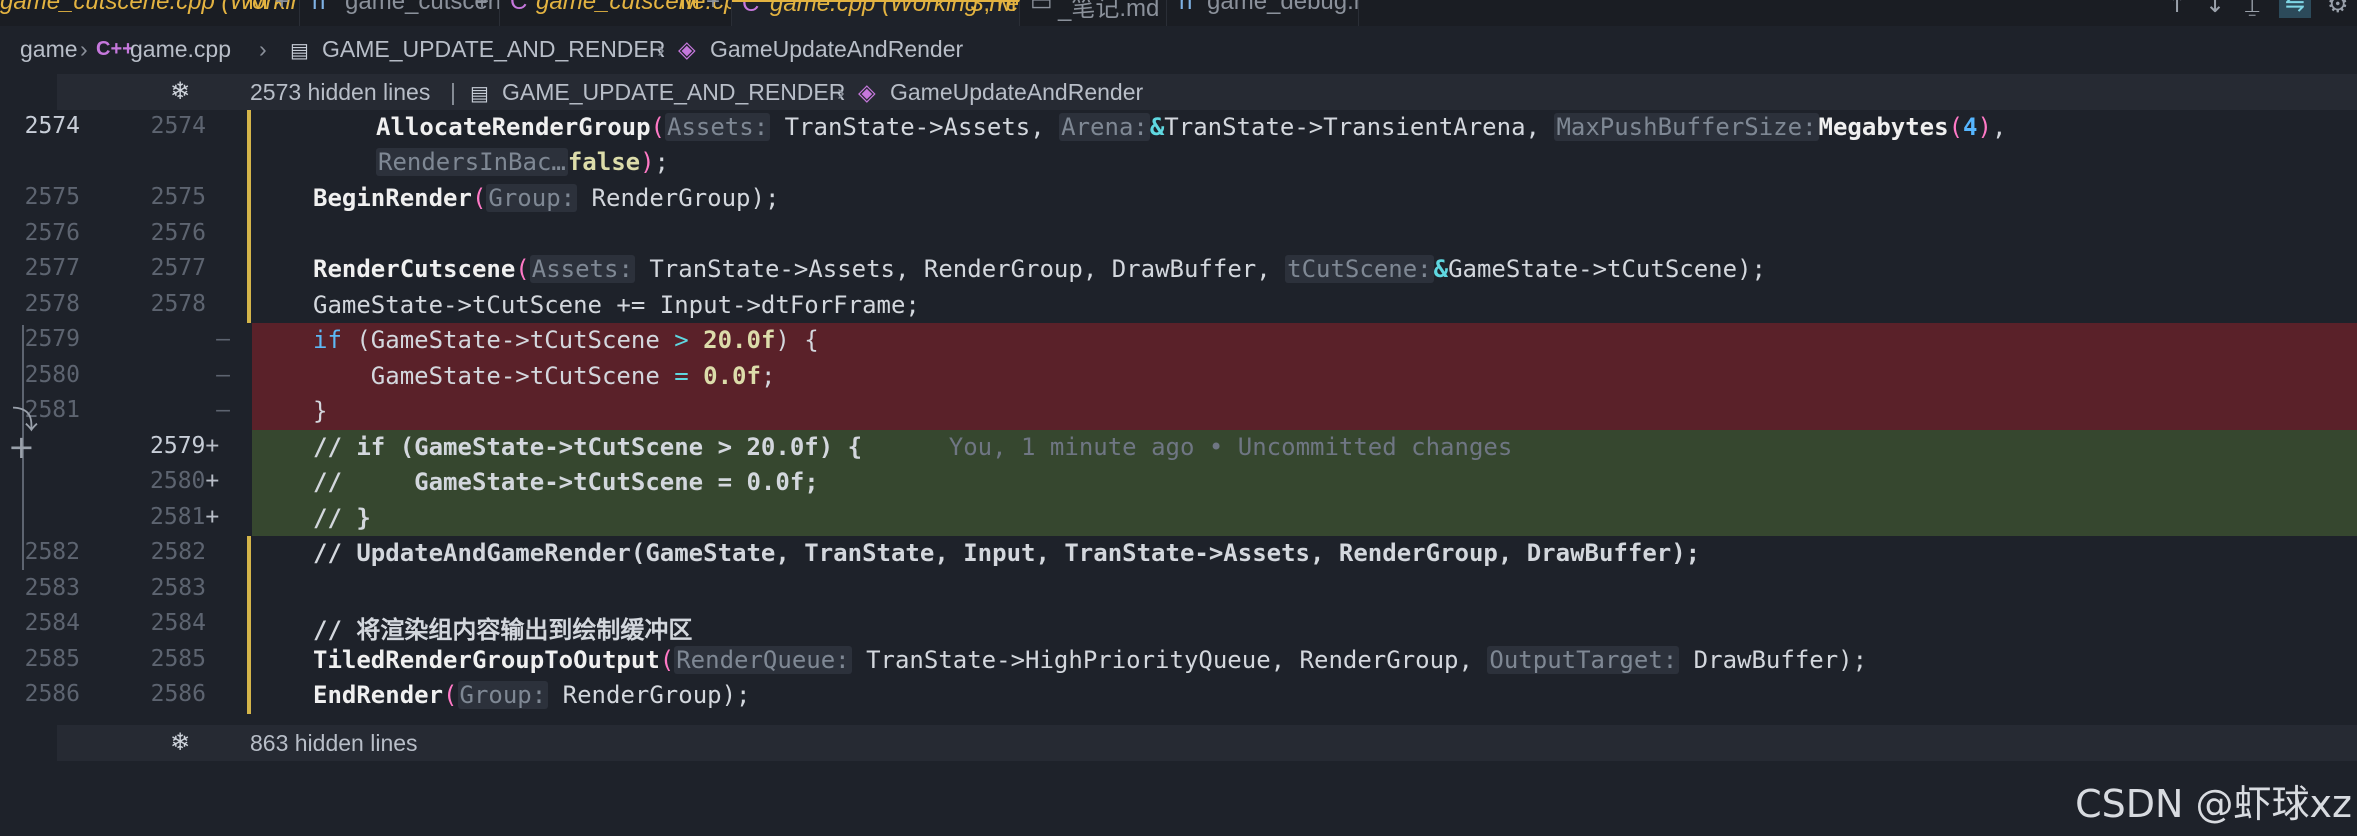 The image size is (2357, 836). What do you see at coordinates (400, 13) in the screenshot?
I see `tab-game-cutscene-h: h game_cutscene.h +` at bounding box center [400, 13].